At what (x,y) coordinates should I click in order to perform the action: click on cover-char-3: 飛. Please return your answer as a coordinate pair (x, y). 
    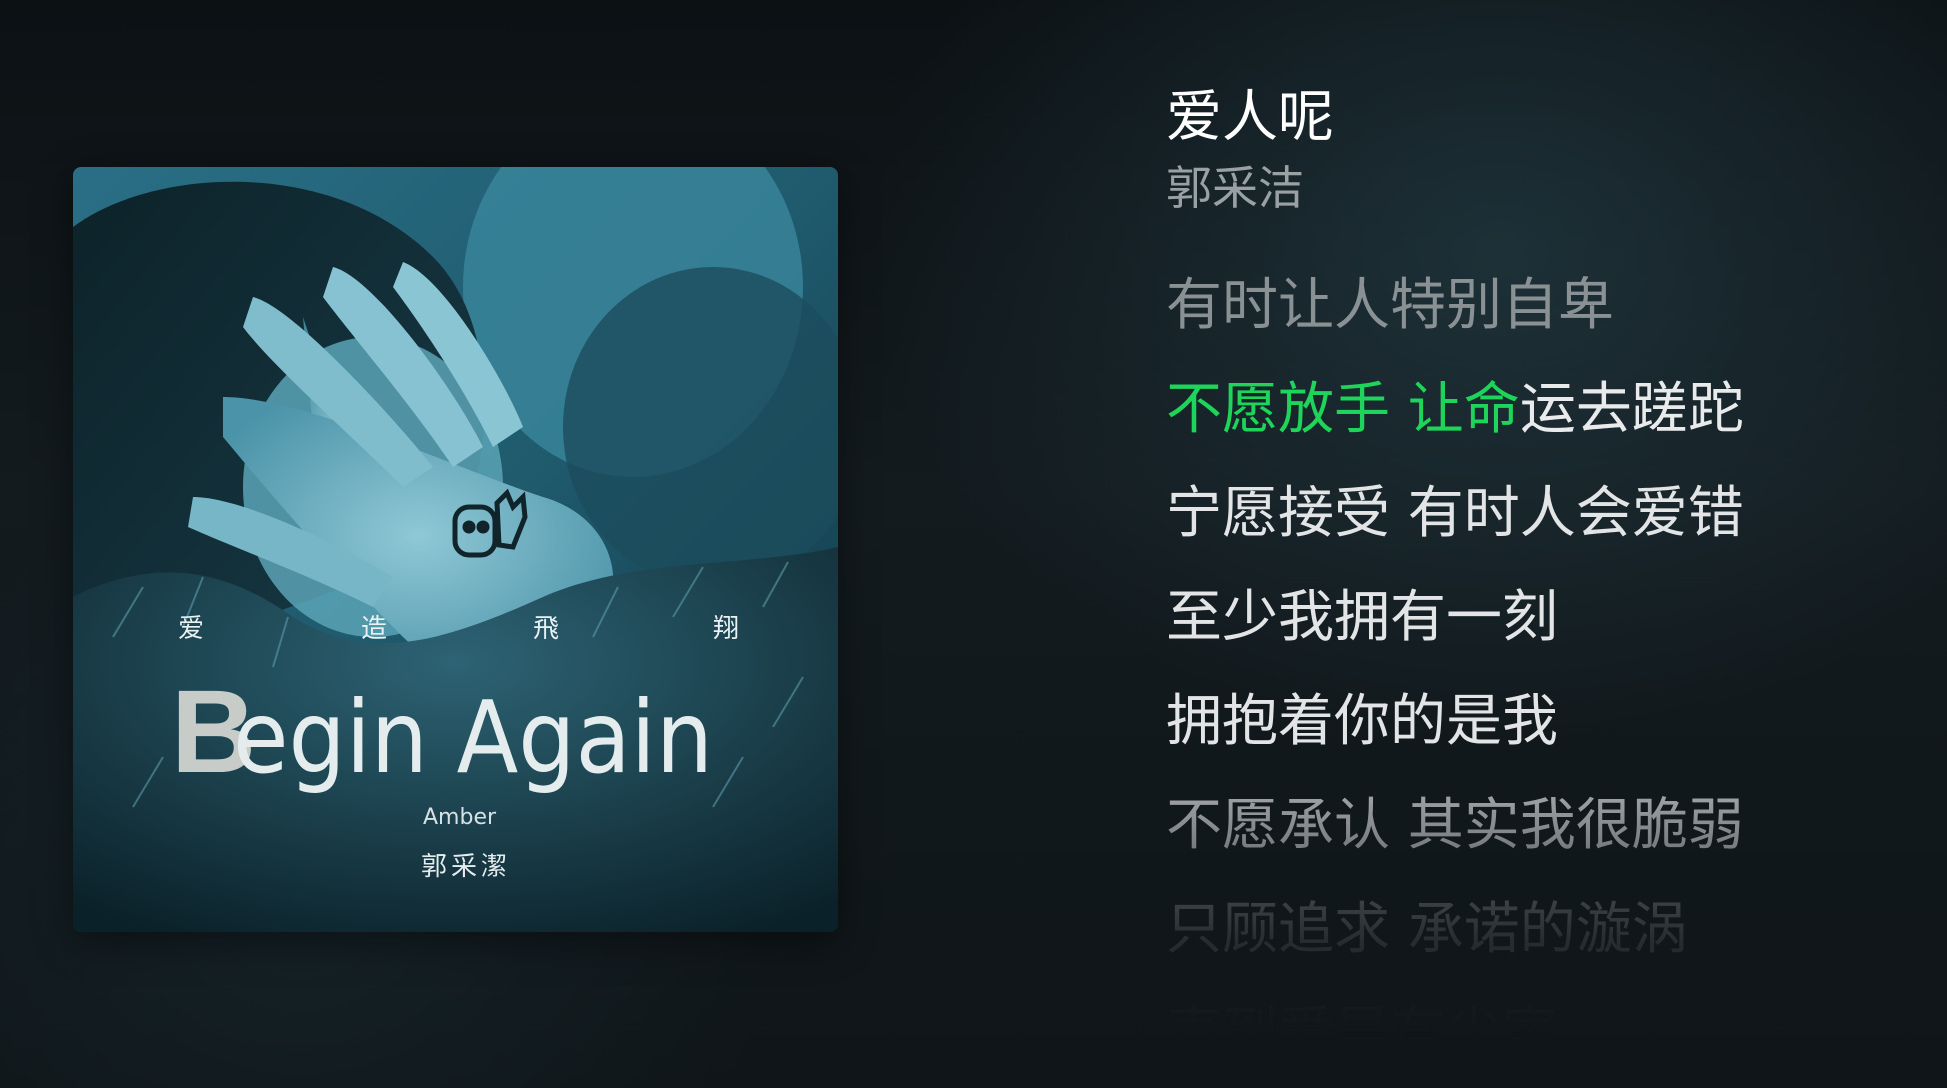
    Looking at the image, I should click on (546, 629).